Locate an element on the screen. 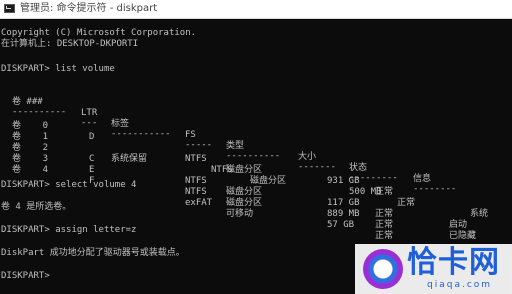 The width and height of the screenshot is (512, 294). command-line-assign-letter: DISKPART> assign letter=z is located at coordinates (68, 230).